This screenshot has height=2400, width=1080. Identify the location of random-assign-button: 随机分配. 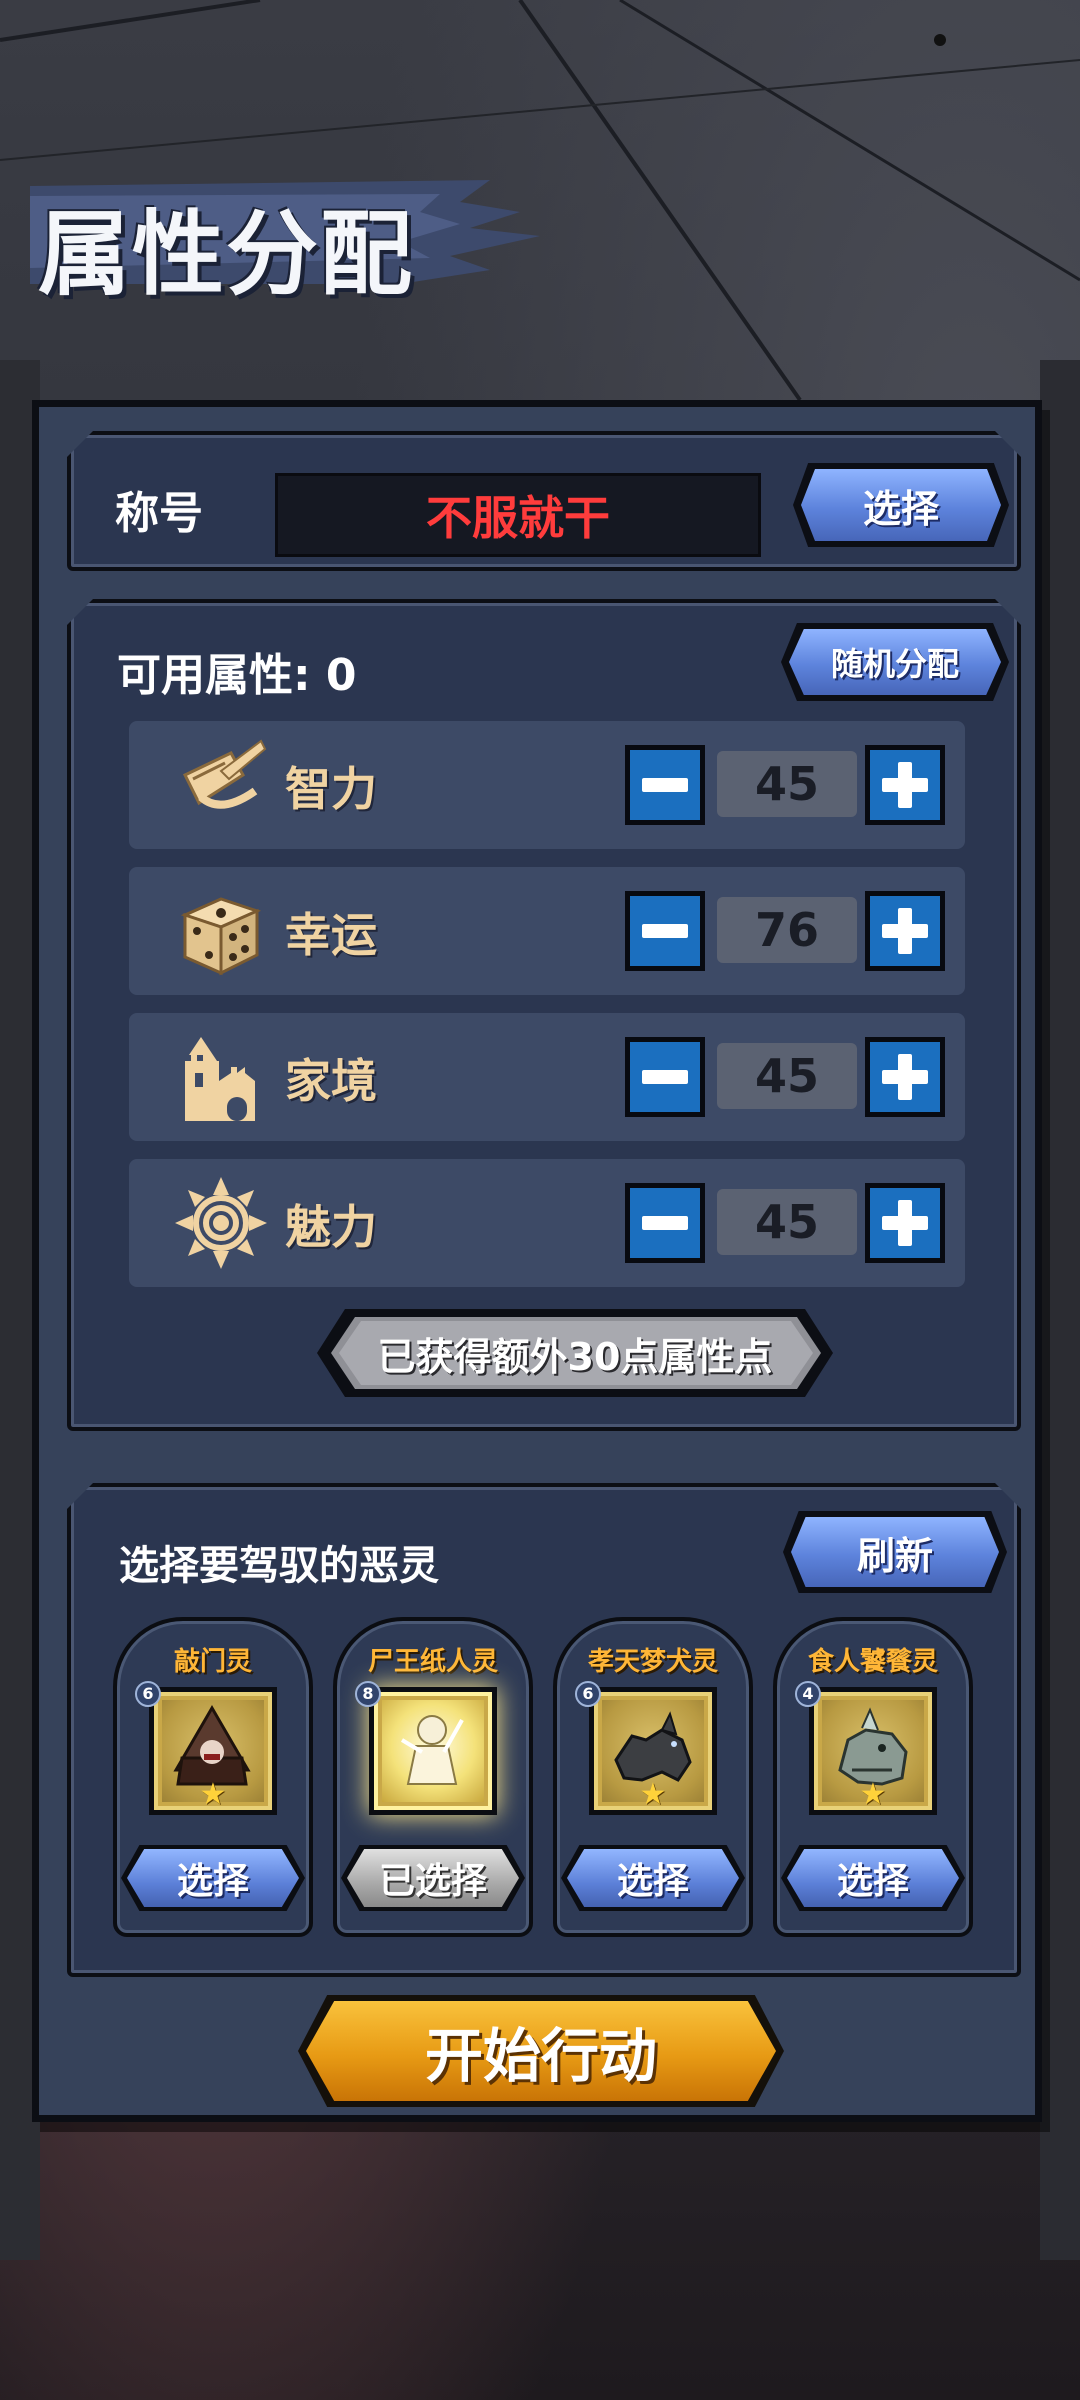
(895, 662).